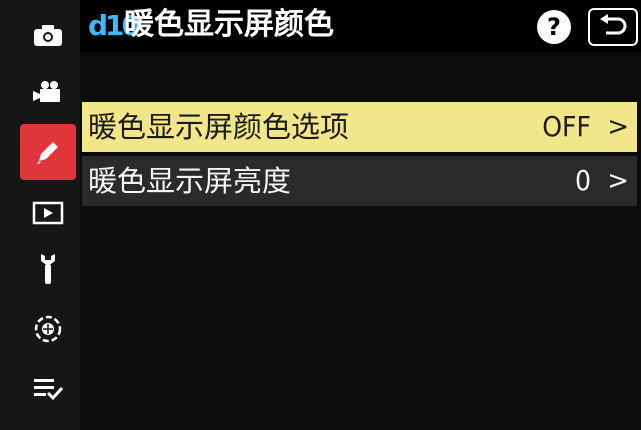  I want to click on menu-row-warm-brightness: 暖色显示屏亮度 0 >, so click(359, 181).